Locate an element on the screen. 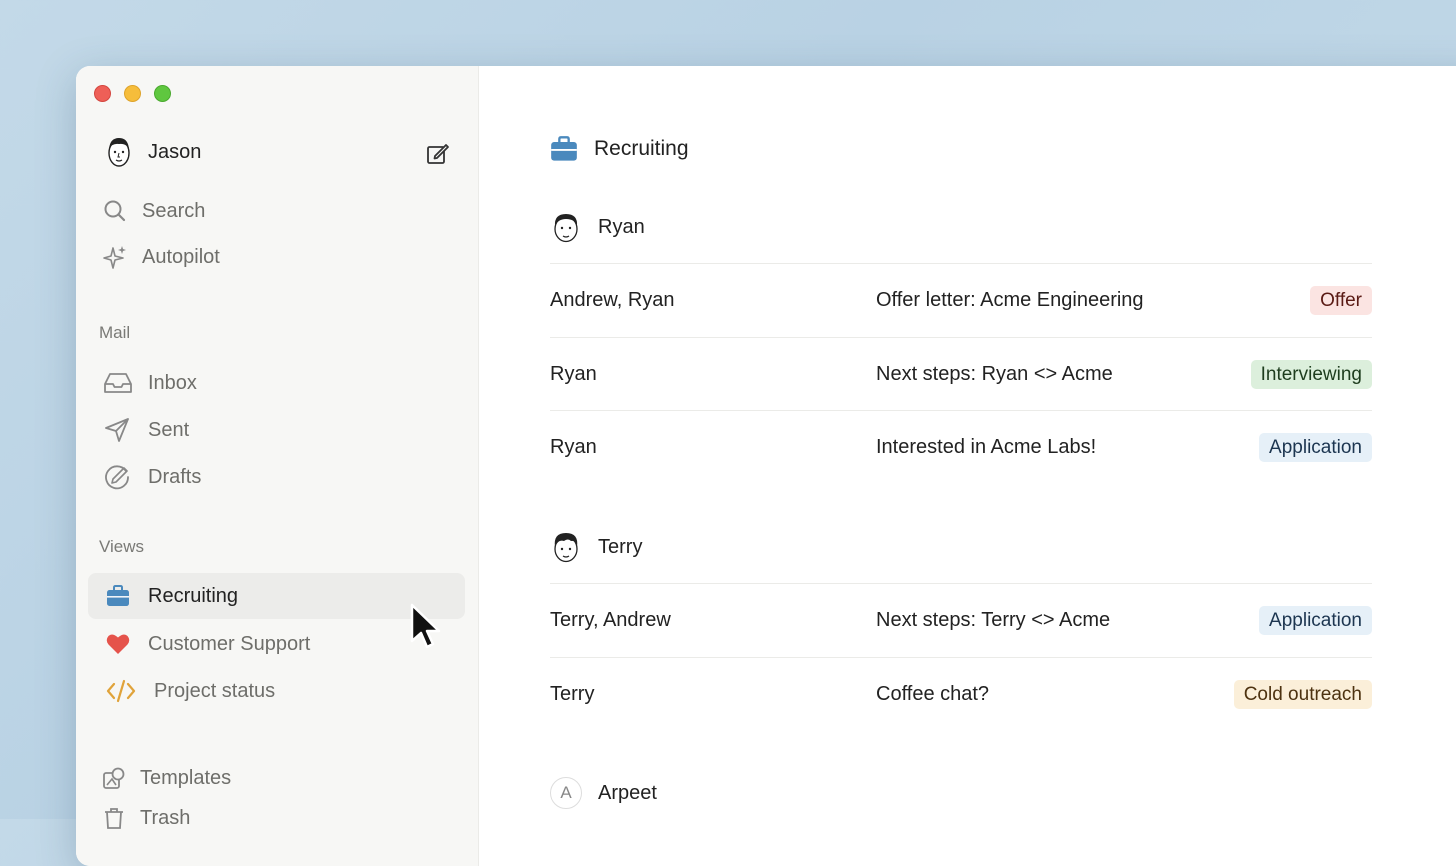 The image size is (1456, 866). sidebar-item-templates: Templates is located at coordinates (166, 778).